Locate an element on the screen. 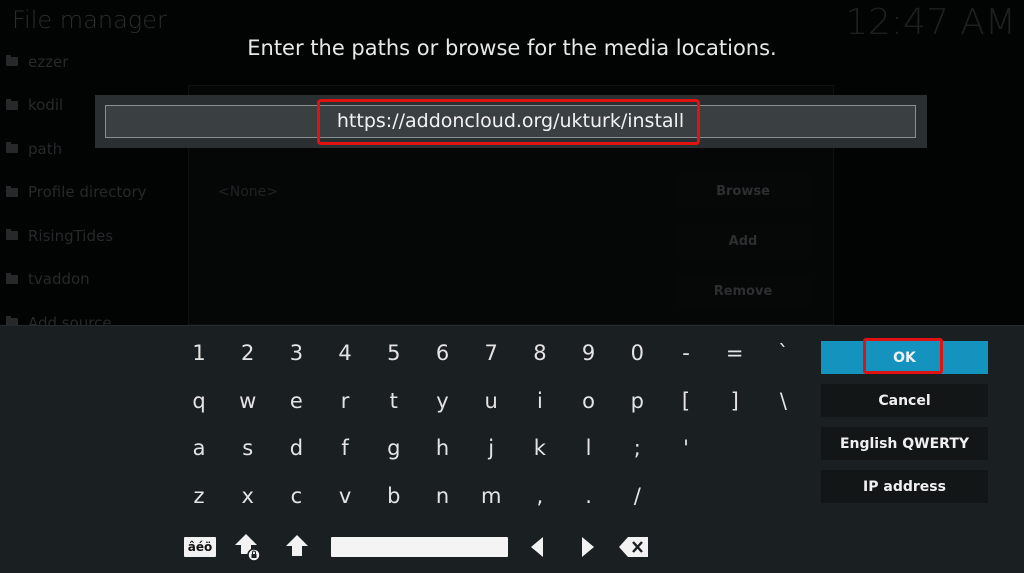  source-label: RisingTides is located at coordinates (71, 235).